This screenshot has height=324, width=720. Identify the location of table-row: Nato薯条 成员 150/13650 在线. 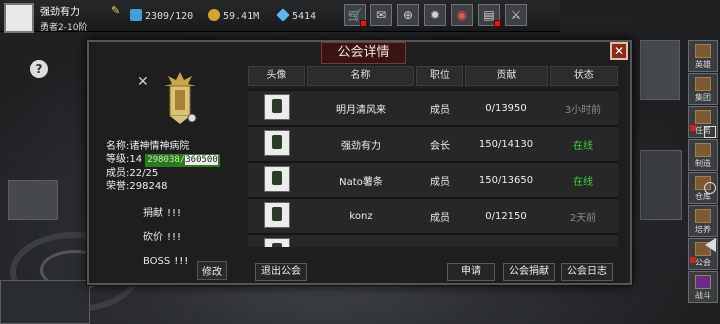
(433, 180).